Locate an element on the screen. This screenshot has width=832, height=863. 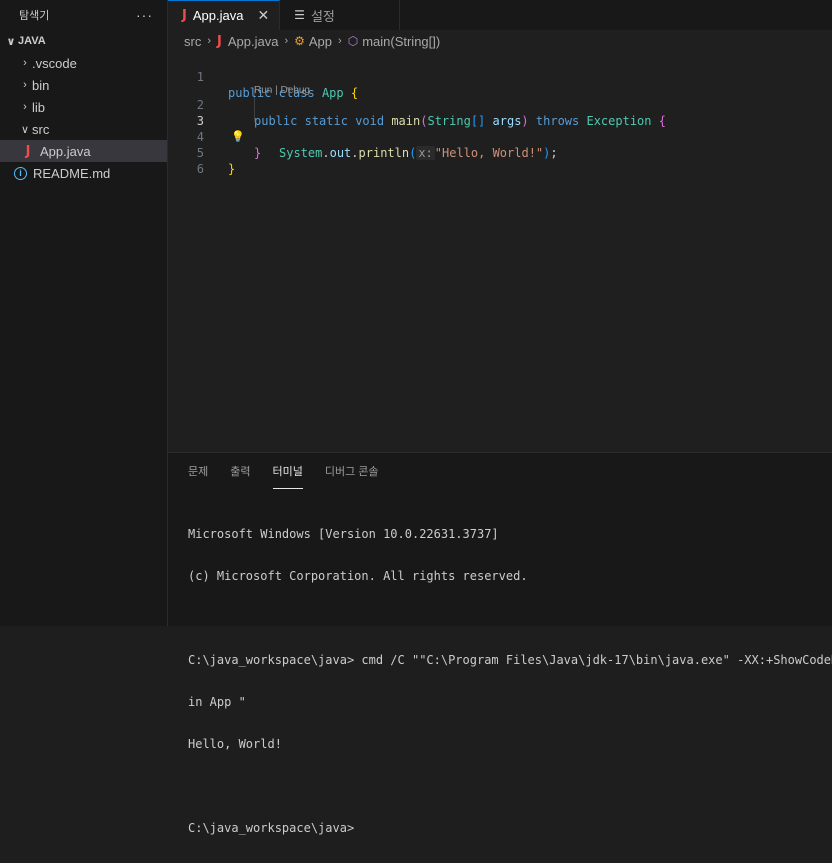
breadcrumb-file: App.java is located at coordinates (253, 41).